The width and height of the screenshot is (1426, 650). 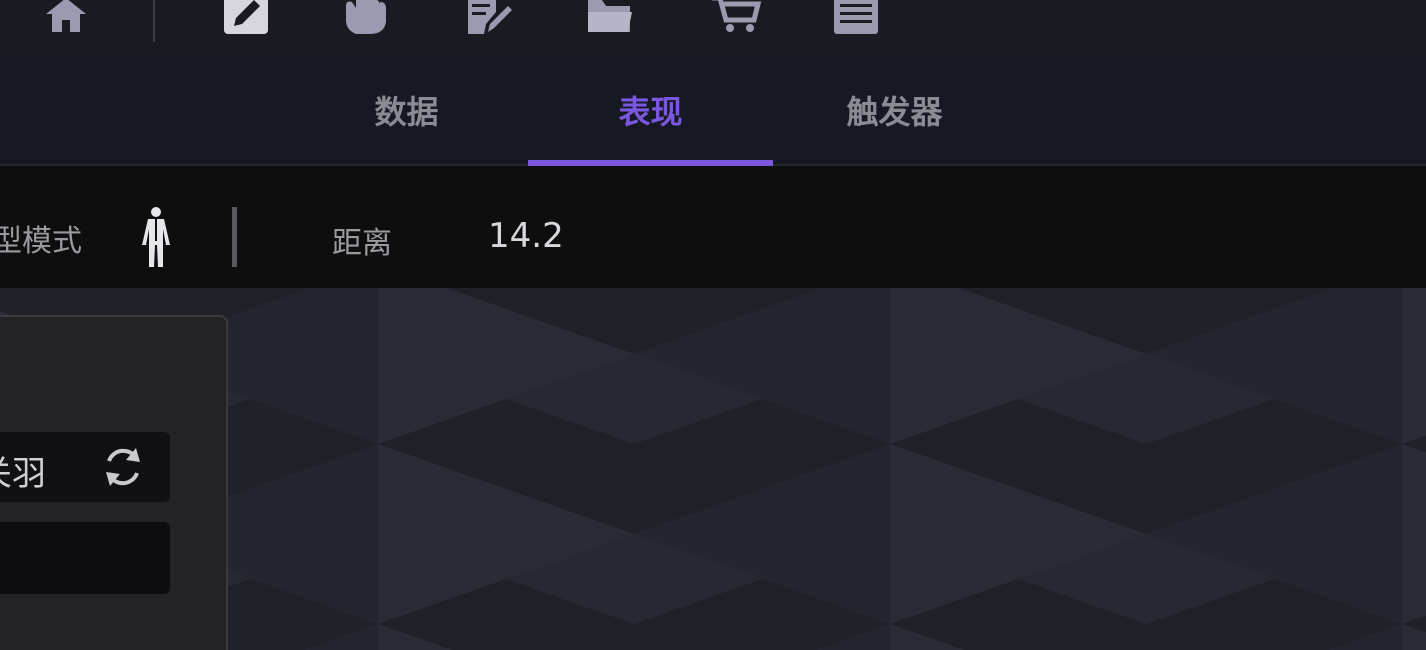 What do you see at coordinates (362, 243) in the screenshot?
I see `distance-label: 距离` at bounding box center [362, 243].